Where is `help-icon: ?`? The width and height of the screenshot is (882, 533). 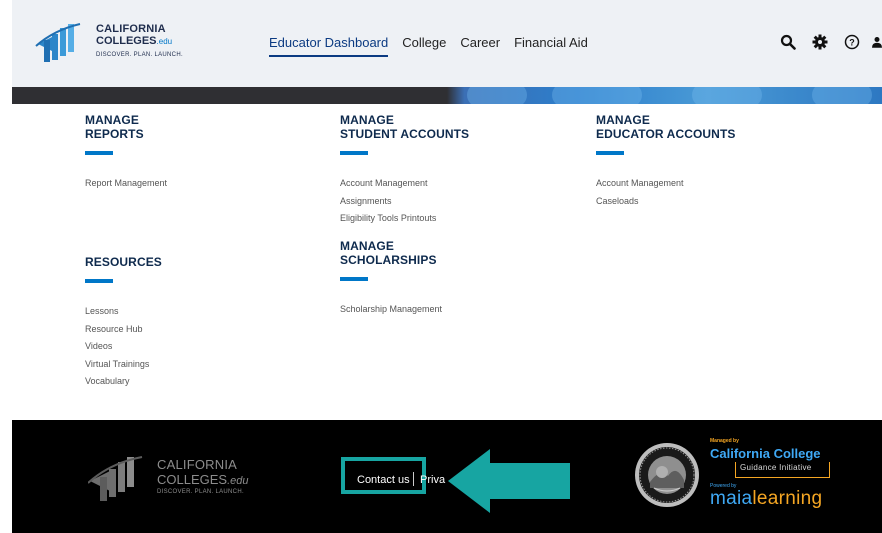
help-icon: ? is located at coordinates (852, 42).